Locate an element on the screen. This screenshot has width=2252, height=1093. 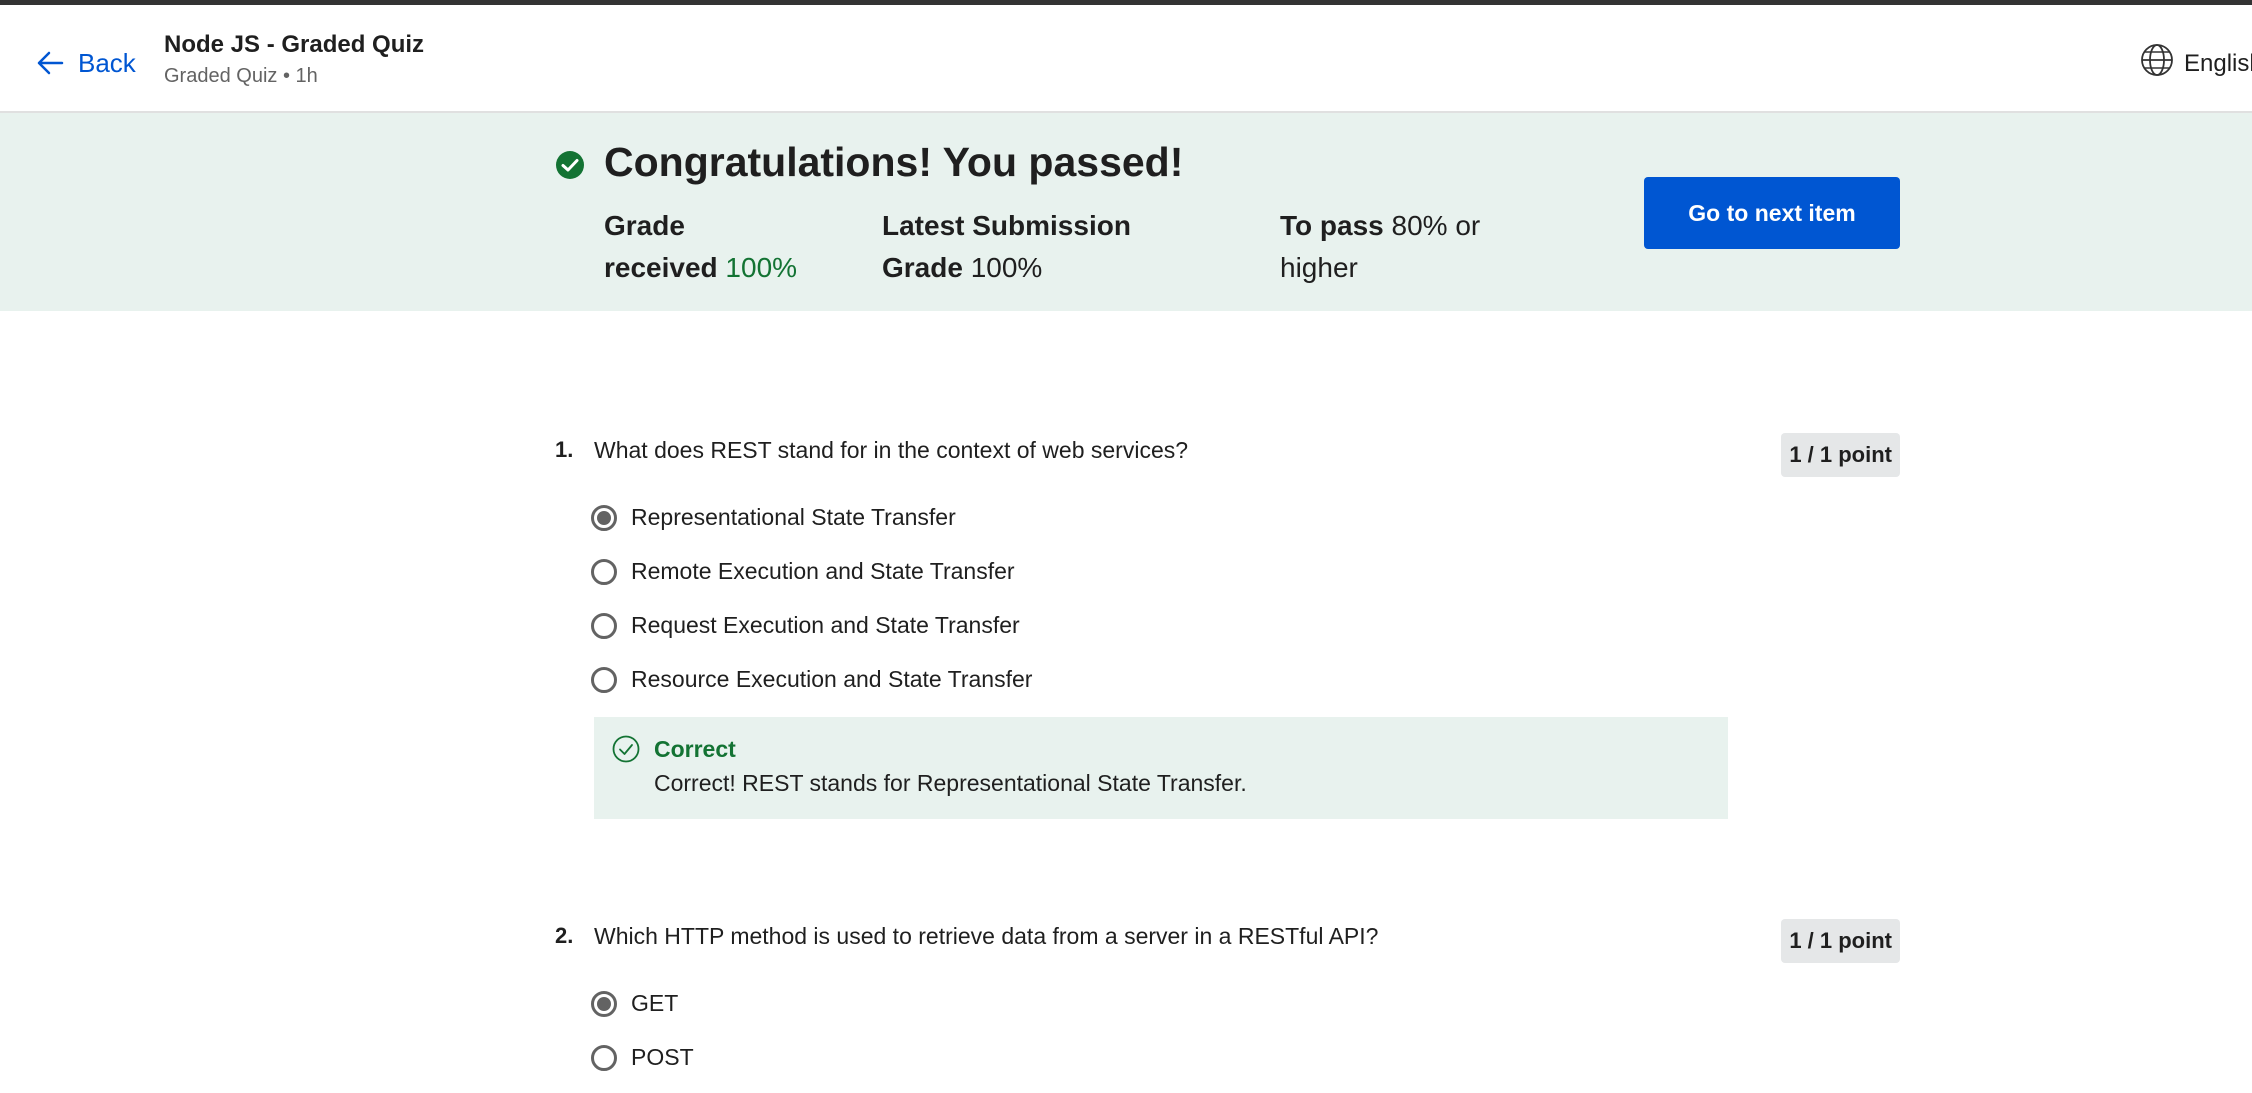
option-label: POST is located at coordinates (662, 1057).